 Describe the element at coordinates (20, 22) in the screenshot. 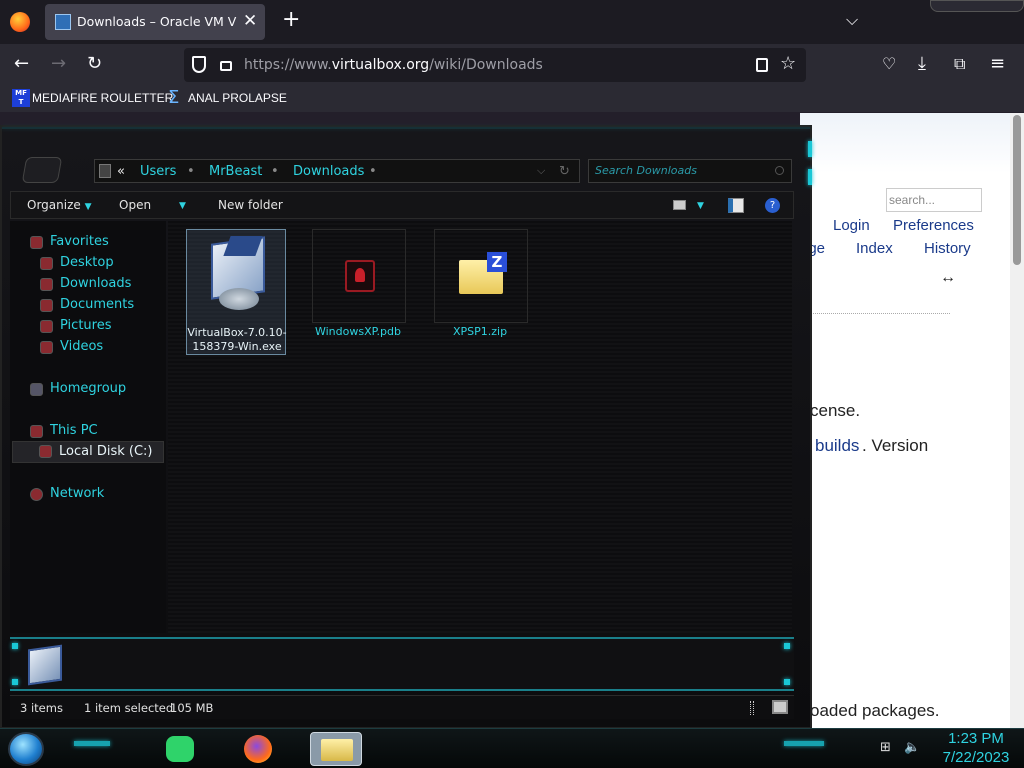

I see `firefox-menu-icon` at that location.